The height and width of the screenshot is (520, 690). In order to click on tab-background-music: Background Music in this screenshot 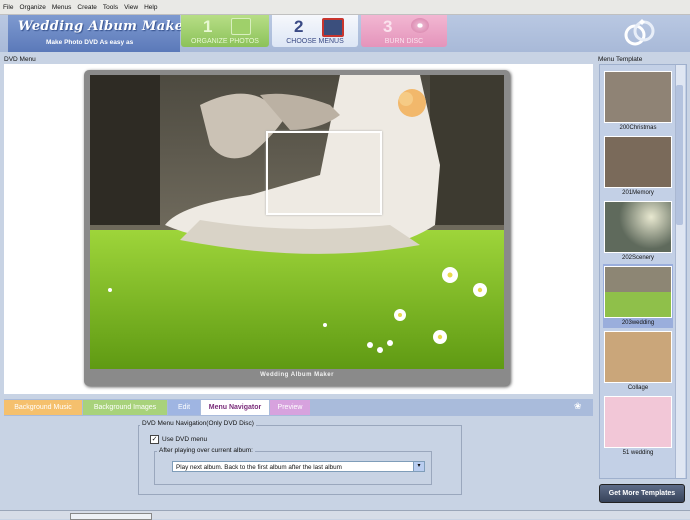, I will do `click(43, 407)`.